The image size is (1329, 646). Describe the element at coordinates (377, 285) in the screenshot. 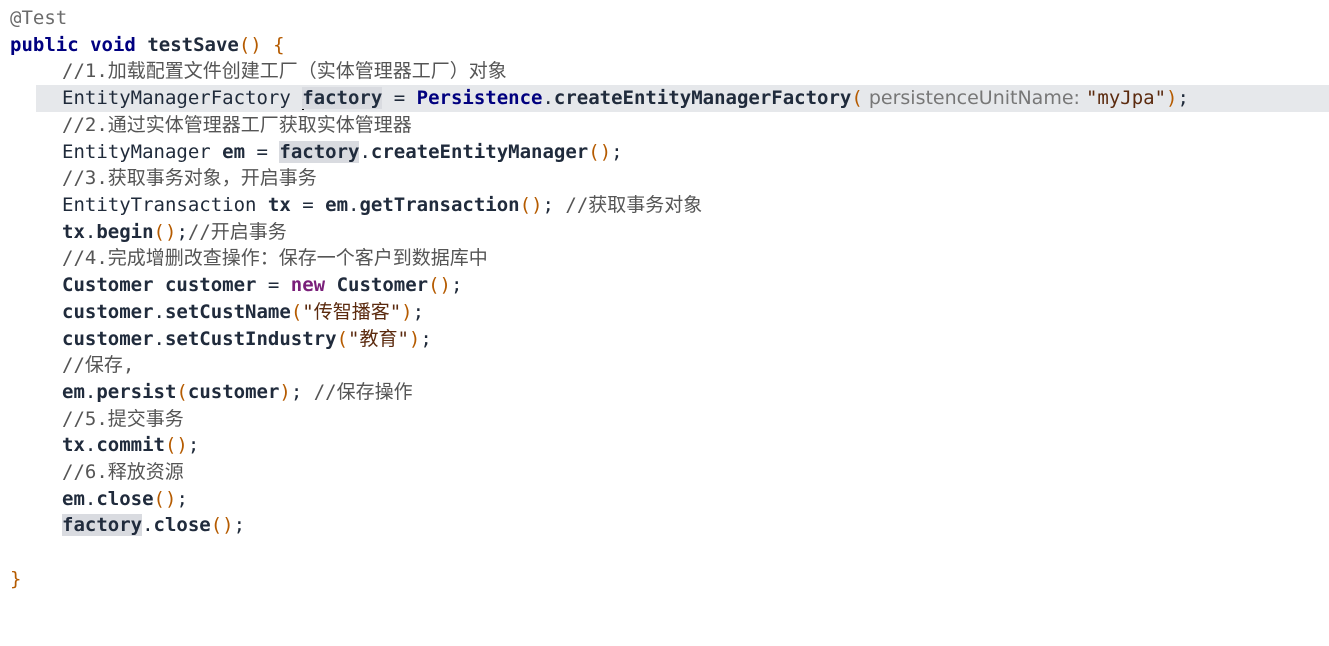

I see `class-name: Customer` at that location.